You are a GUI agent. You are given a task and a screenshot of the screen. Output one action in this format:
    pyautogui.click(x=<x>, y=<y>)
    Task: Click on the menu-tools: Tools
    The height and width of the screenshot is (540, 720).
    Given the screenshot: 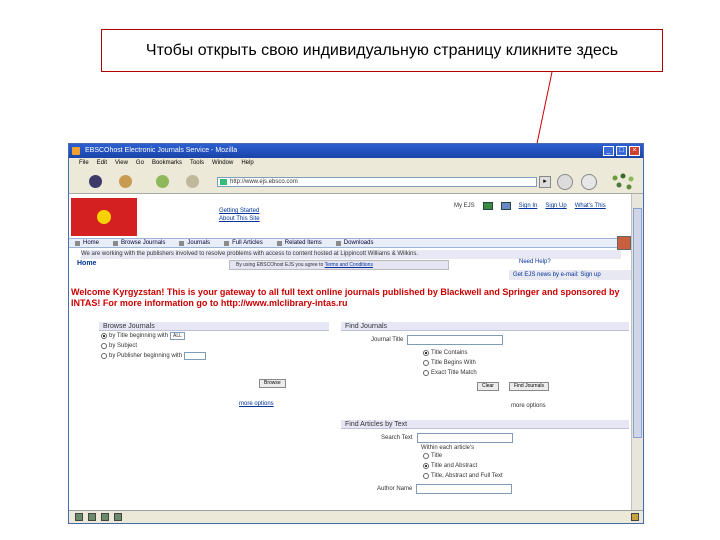 What is the action you would take?
    pyautogui.click(x=197, y=163)
    